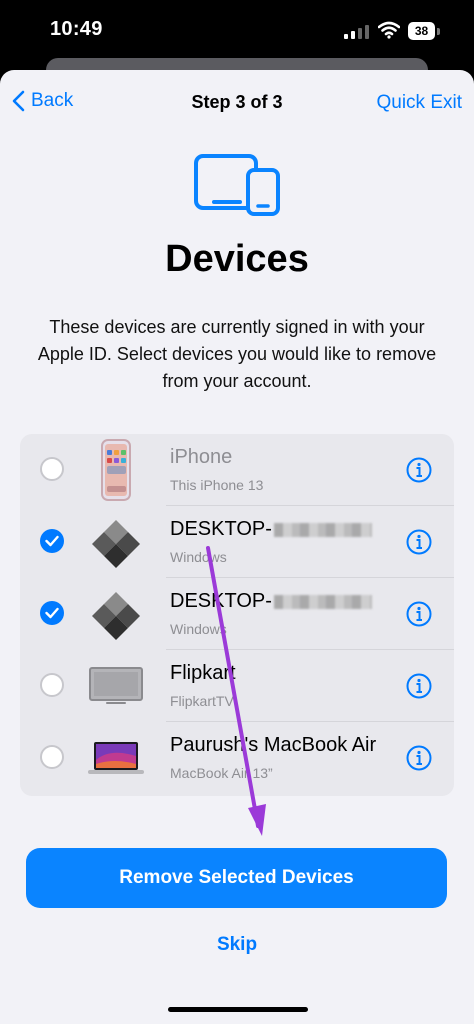 This screenshot has height=1024, width=474. What do you see at coordinates (419, 103) in the screenshot?
I see `quick-exit-button: Quick Exit` at bounding box center [419, 103].